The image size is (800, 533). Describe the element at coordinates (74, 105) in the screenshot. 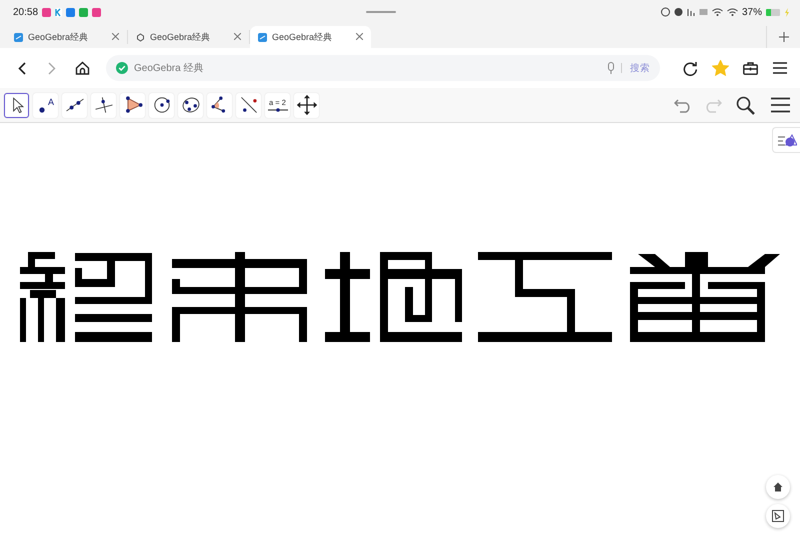

I see `line-tool-button` at that location.